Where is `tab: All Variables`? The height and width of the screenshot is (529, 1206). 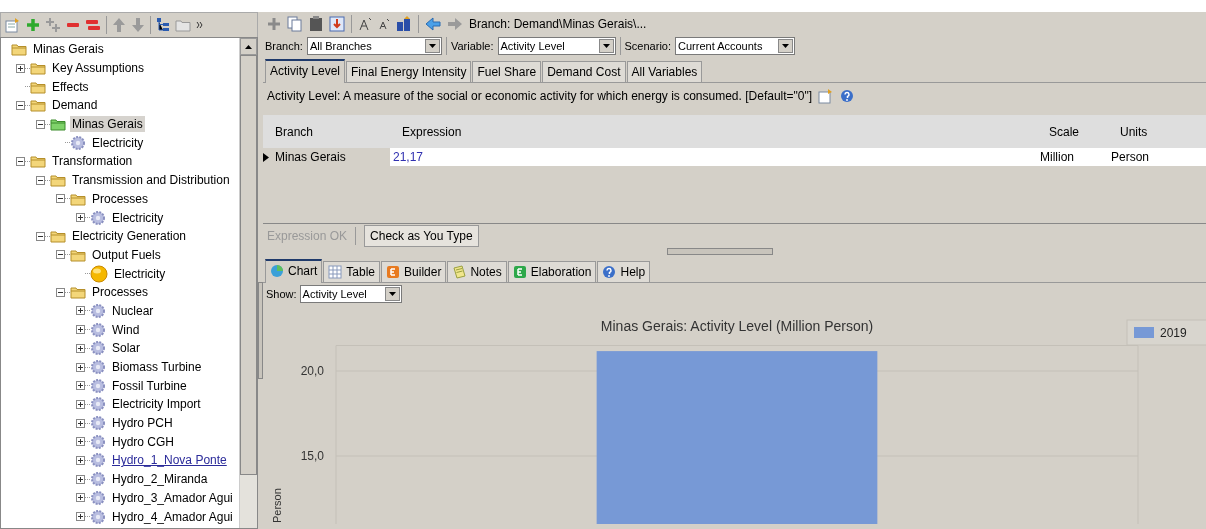
tab: All Variables is located at coordinates (664, 71).